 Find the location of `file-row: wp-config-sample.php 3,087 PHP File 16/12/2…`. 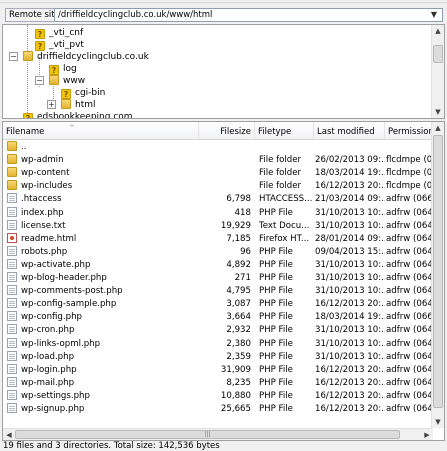

file-row: wp-config-sample.php 3,087 PHP File 16/12/2… is located at coordinates (218, 304).